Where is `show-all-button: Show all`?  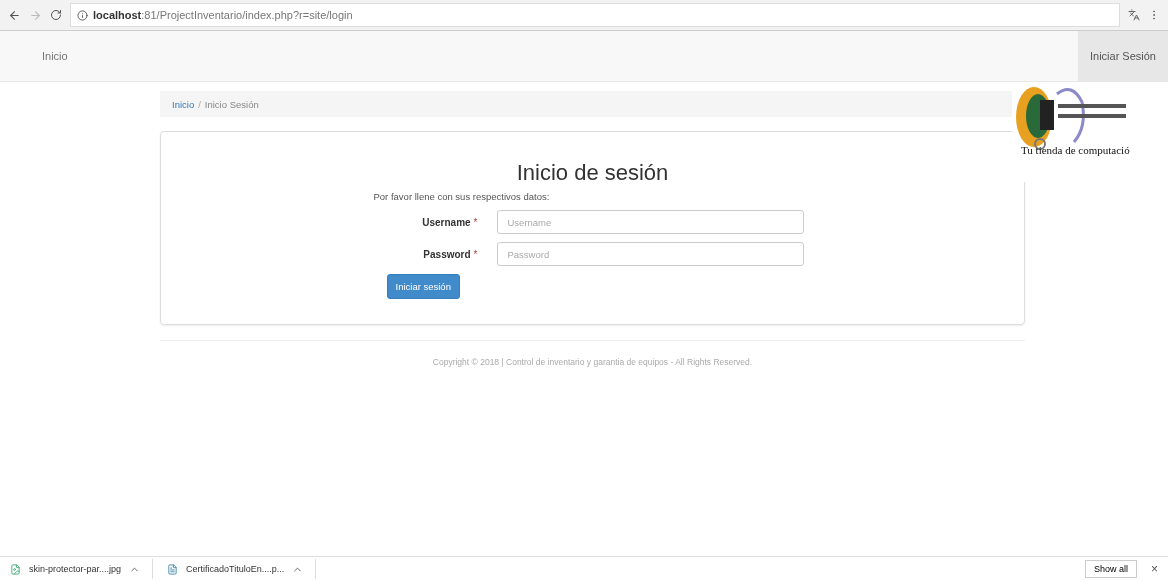 show-all-button: Show all is located at coordinates (1110, 569).